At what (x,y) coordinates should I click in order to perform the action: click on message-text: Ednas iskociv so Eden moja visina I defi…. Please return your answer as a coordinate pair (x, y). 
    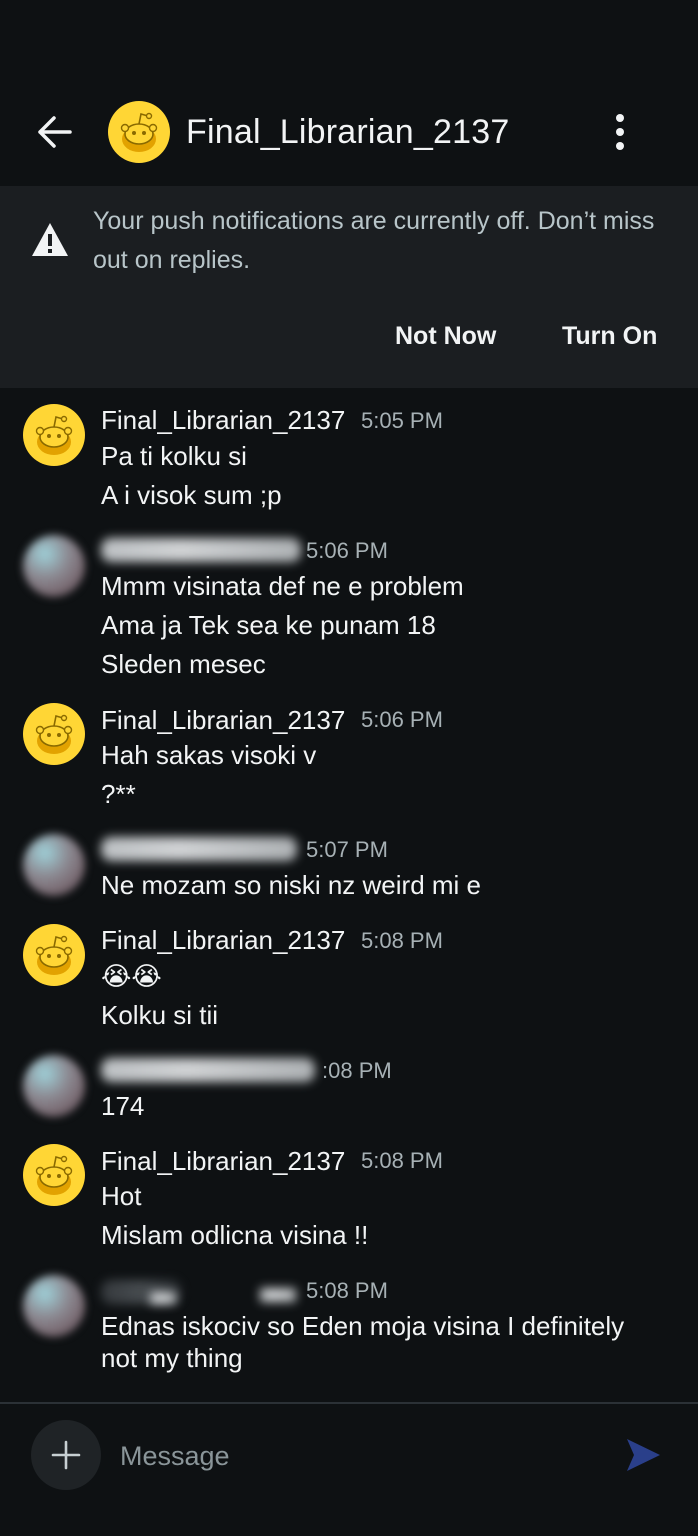
    Looking at the image, I should click on (363, 1326).